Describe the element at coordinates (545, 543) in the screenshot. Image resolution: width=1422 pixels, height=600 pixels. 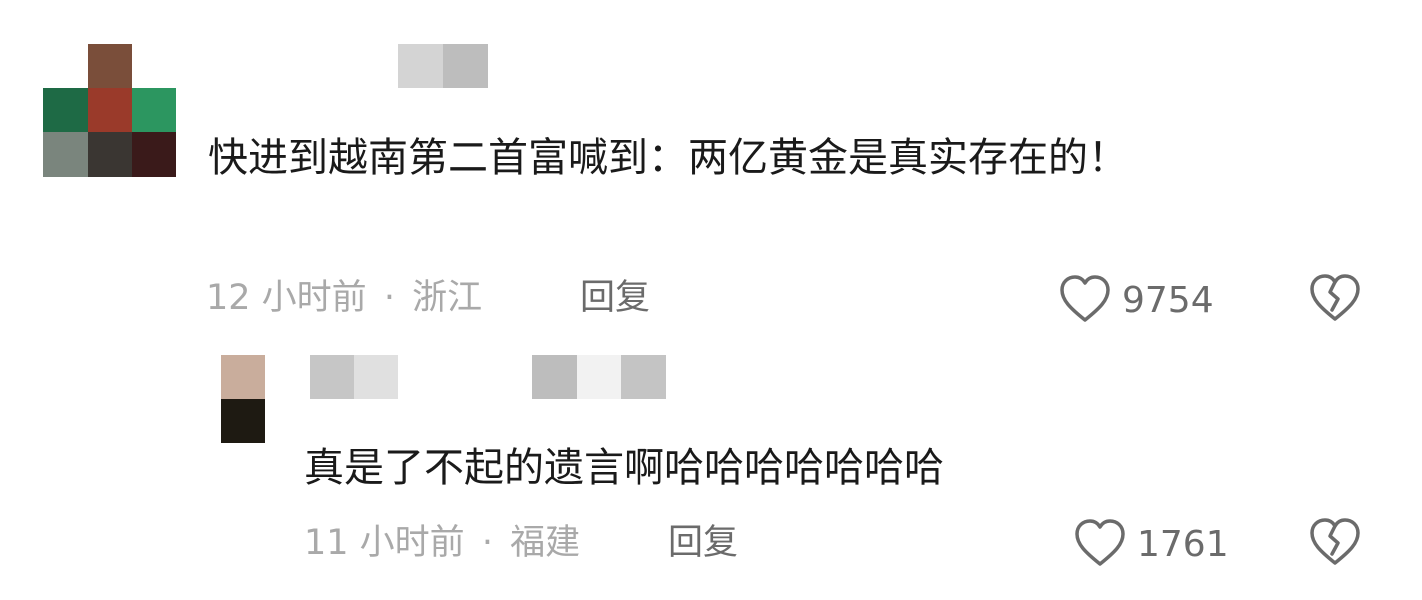
I see `reply-location: 福建` at that location.